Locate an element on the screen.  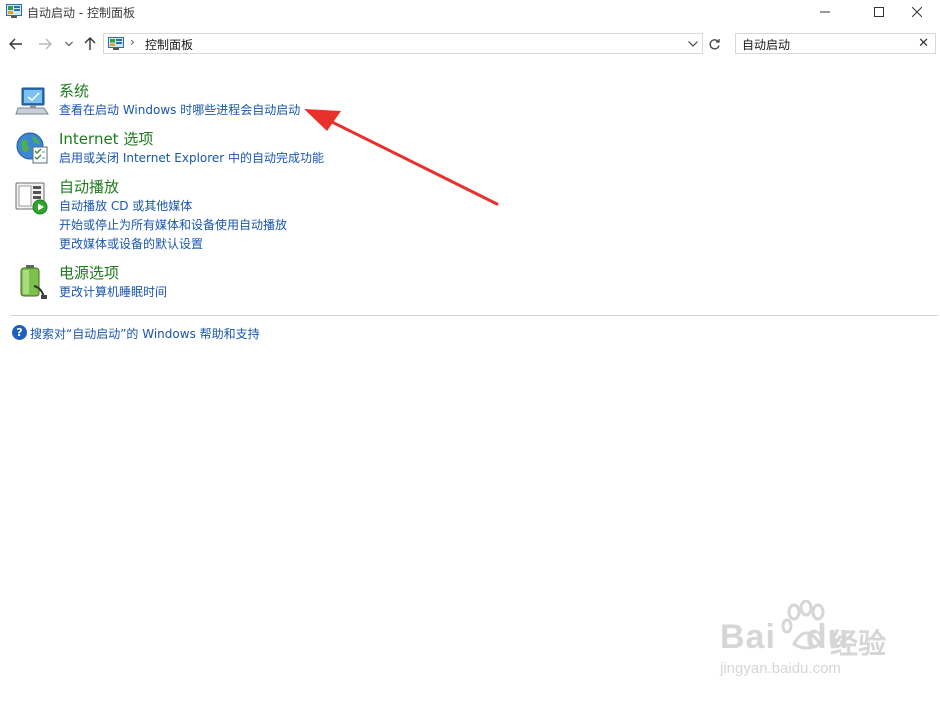
result-link-default-media-settings: 更改媒体或设备的默认设置 is located at coordinates (131, 244).